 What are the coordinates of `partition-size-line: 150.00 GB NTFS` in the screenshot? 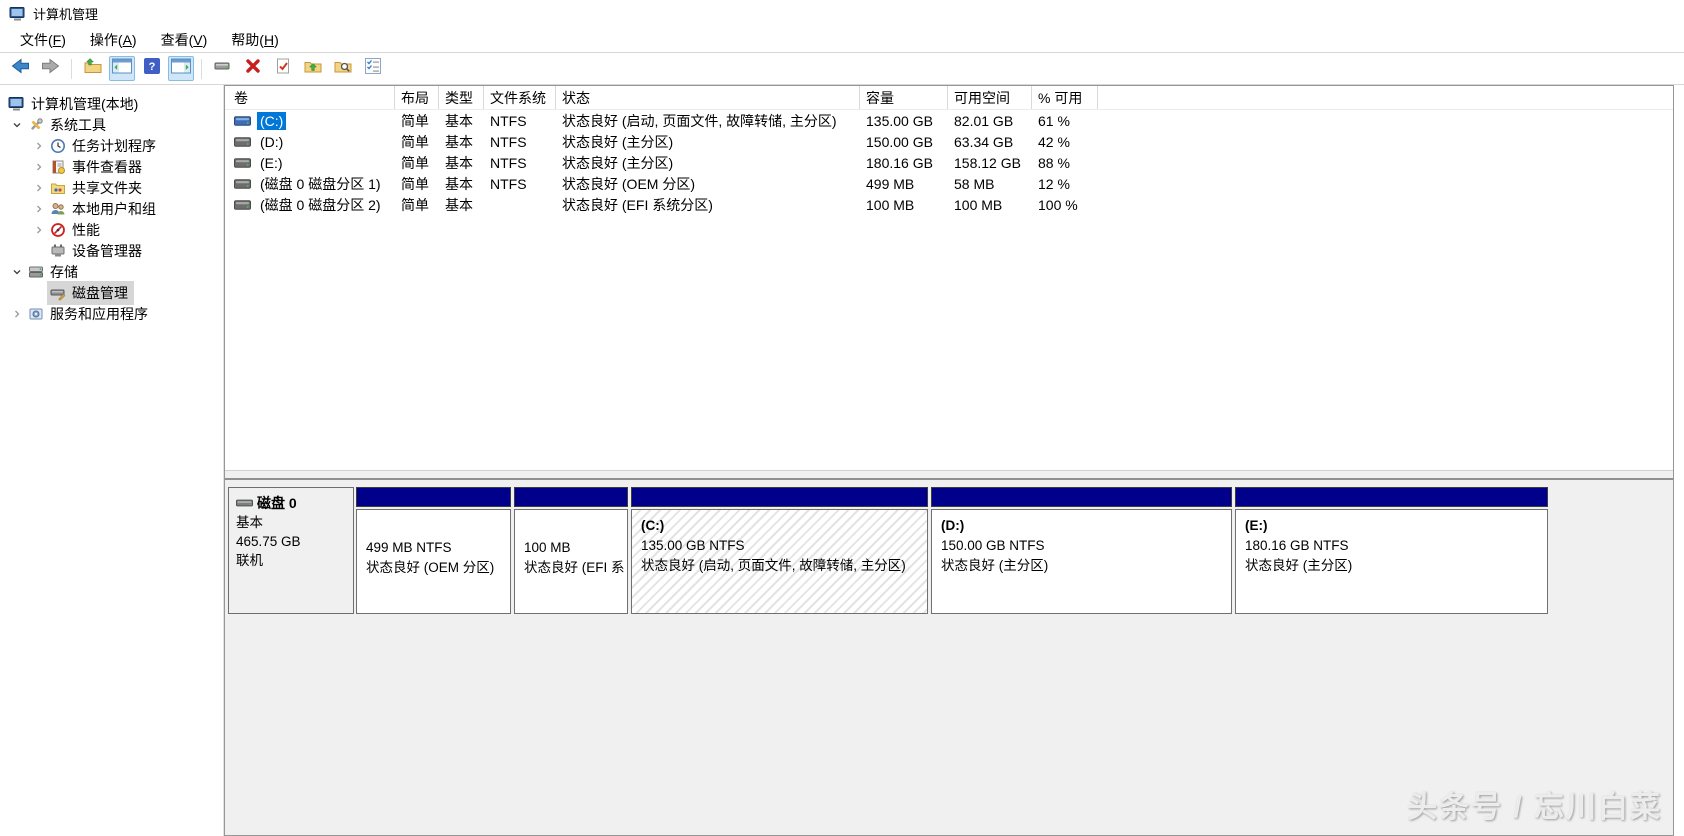 It's located at (993, 545).